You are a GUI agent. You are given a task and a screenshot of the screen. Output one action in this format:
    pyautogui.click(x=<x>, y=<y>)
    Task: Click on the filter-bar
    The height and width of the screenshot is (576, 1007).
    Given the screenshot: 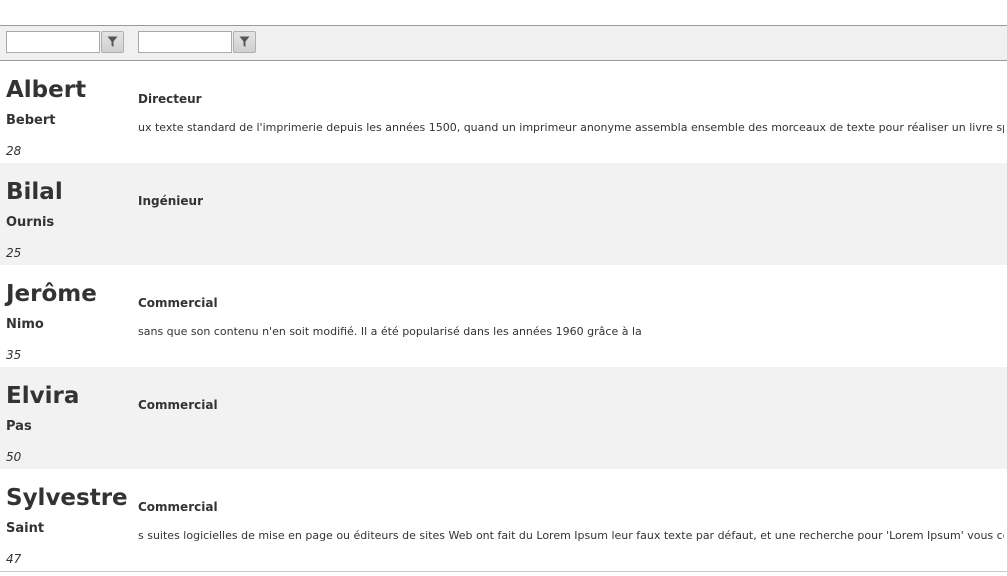 What is the action you would take?
    pyautogui.click(x=503, y=43)
    